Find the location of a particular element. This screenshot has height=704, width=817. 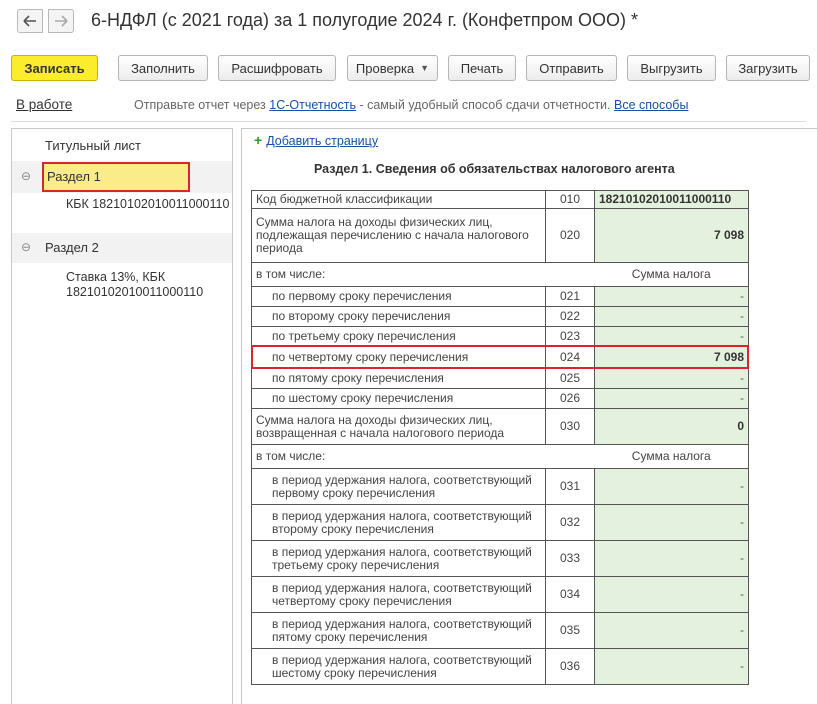

row-value-030: 0 is located at coordinates (671, 426).